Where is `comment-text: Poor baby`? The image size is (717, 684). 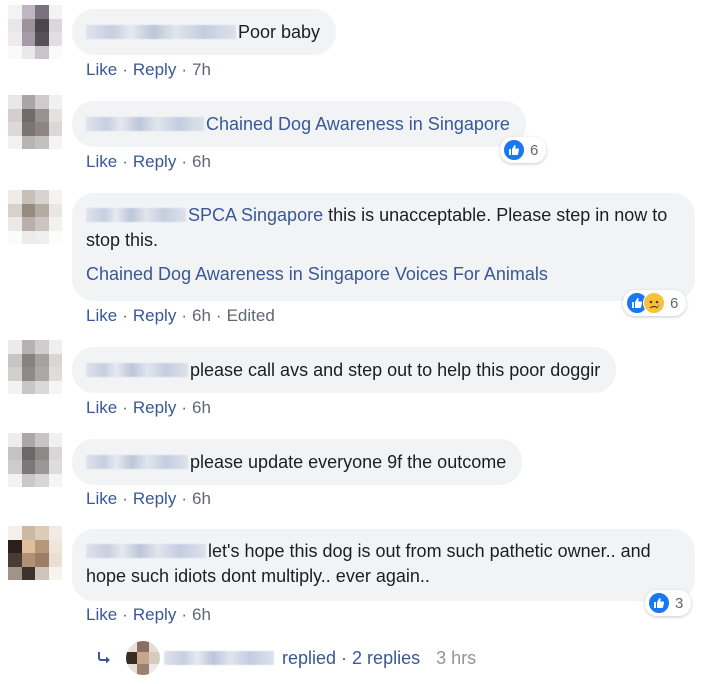 comment-text: Poor baby is located at coordinates (279, 32).